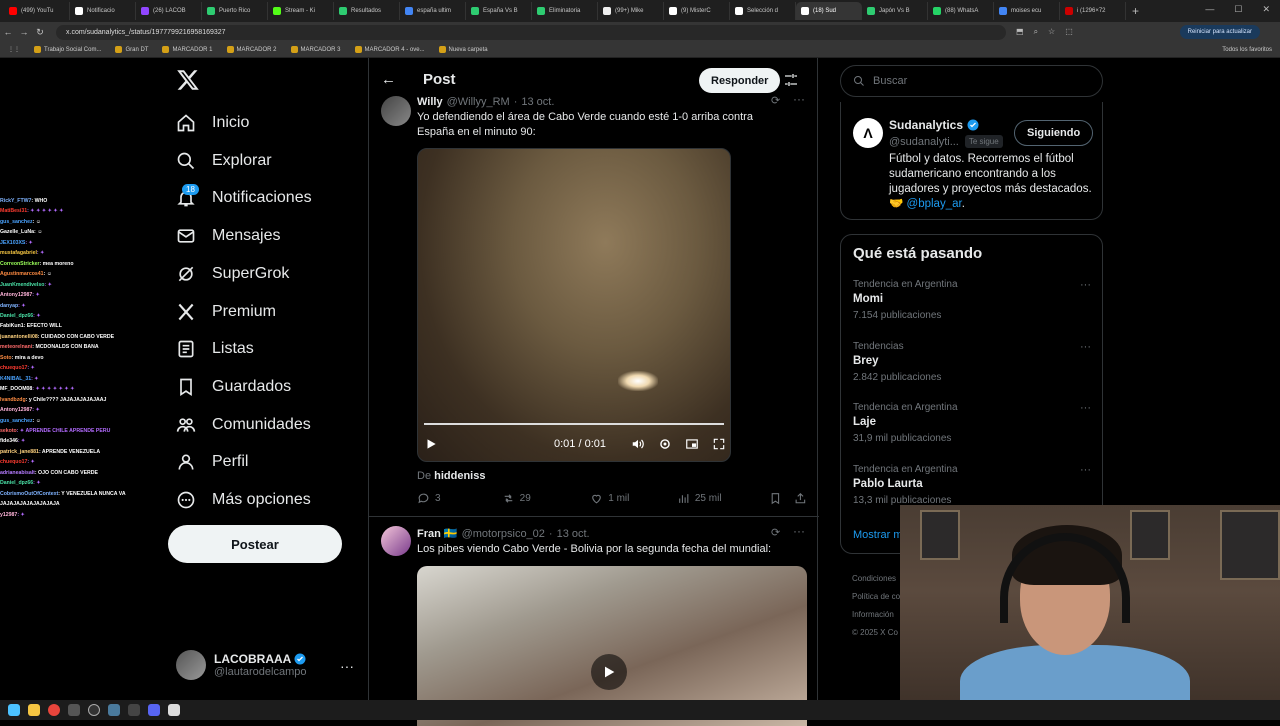 The width and height of the screenshot is (1280, 726). What do you see at coordinates (235, 11) in the screenshot?
I see `browser-tab: Puerto Rico` at bounding box center [235, 11].